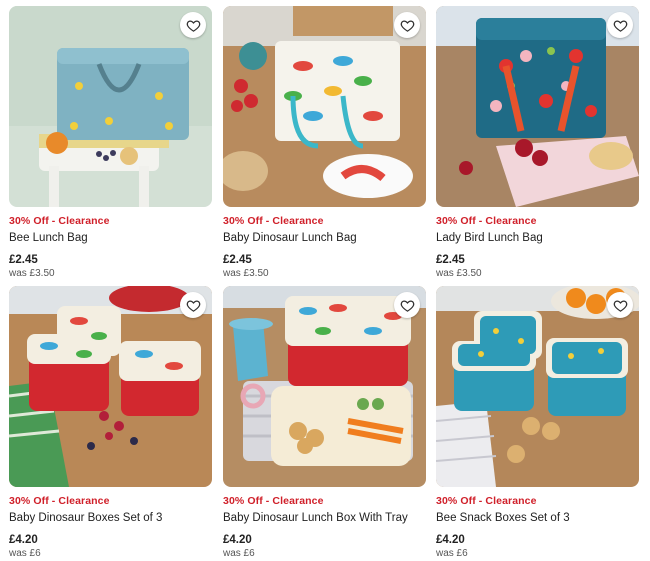  I want to click on product-image-baby-dinosaur-lunch-bag, so click(324, 106).